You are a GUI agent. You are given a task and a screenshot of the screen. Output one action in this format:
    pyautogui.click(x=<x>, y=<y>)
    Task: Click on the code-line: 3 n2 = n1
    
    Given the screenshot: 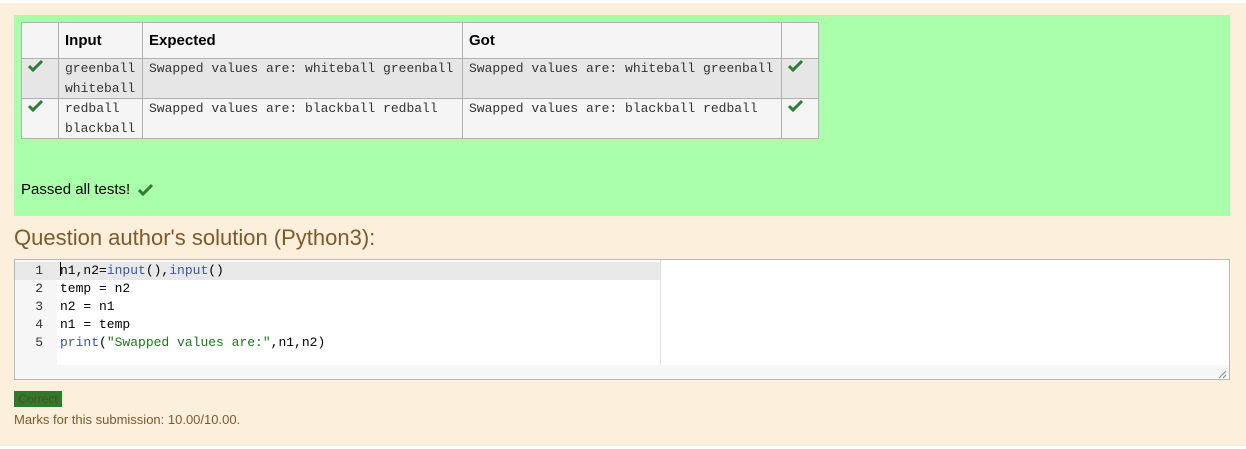 What is the action you would take?
    pyautogui.click(x=622, y=307)
    